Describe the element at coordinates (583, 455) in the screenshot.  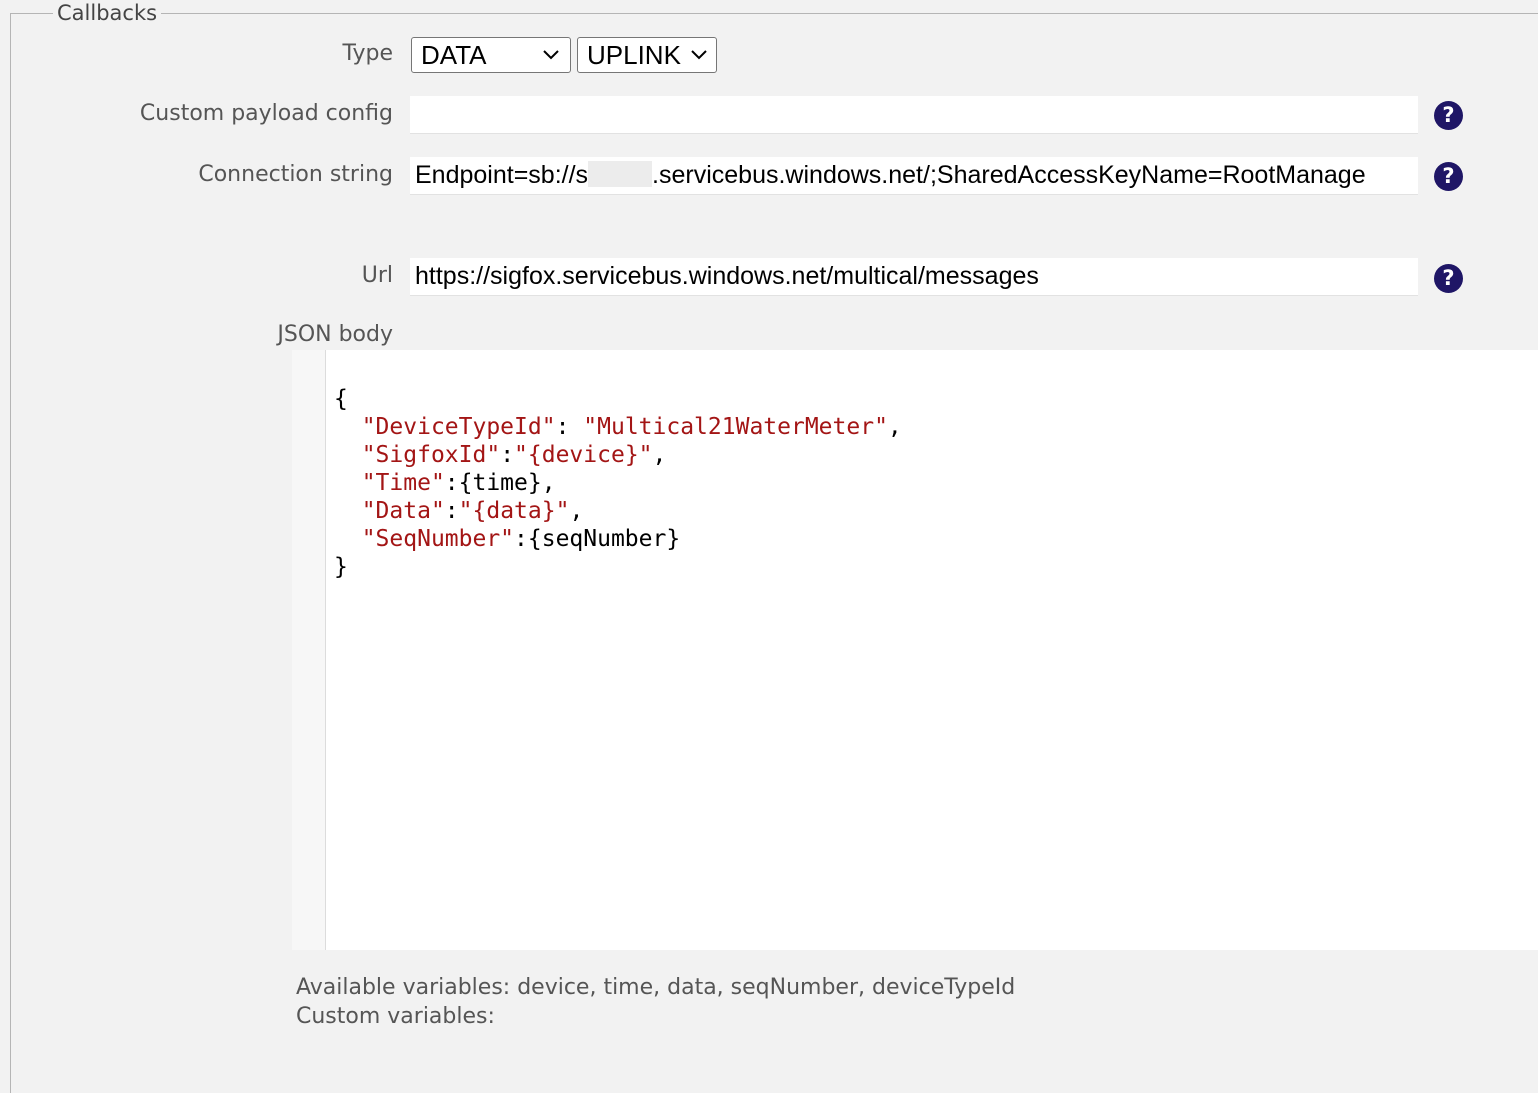
I see `code-string-token: "{device}"` at that location.